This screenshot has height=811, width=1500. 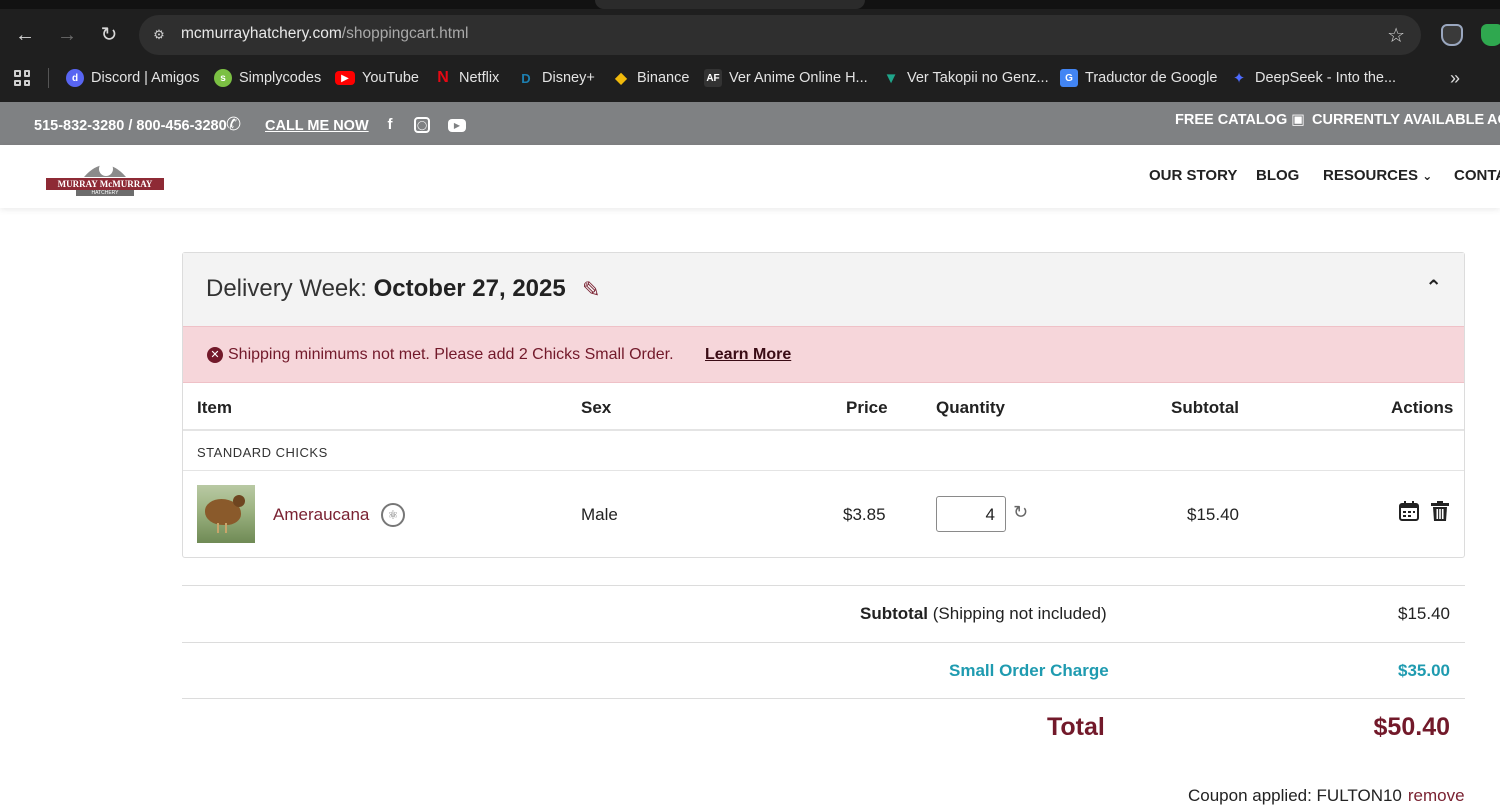 What do you see at coordinates (1477, 175) in the screenshot?
I see `nav-contact: CONTA` at bounding box center [1477, 175].